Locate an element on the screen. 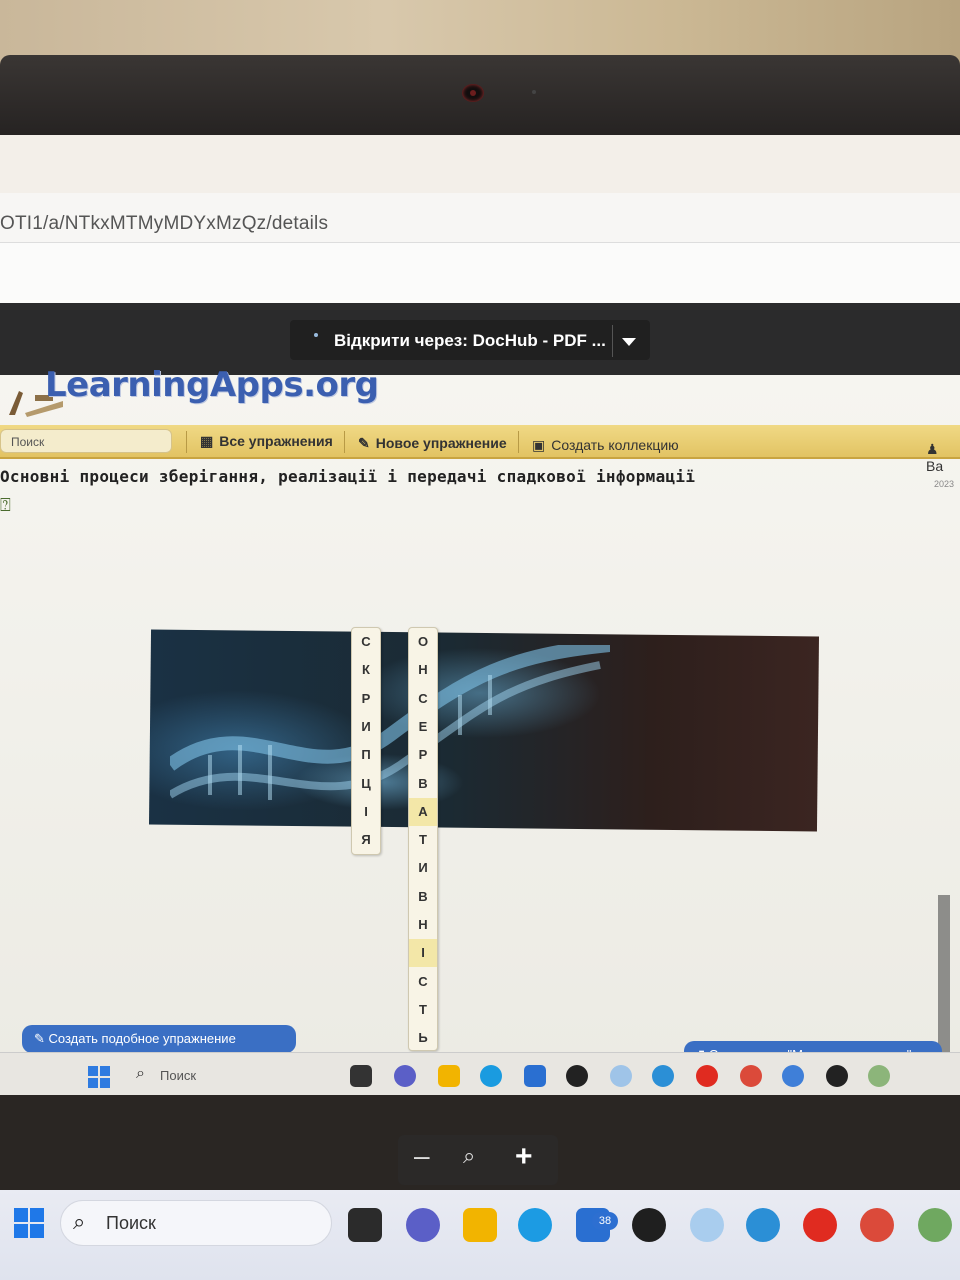 The image size is (960, 1280). nav-all-exercises: ▦ Все упражнения is located at coordinates (266, 441).